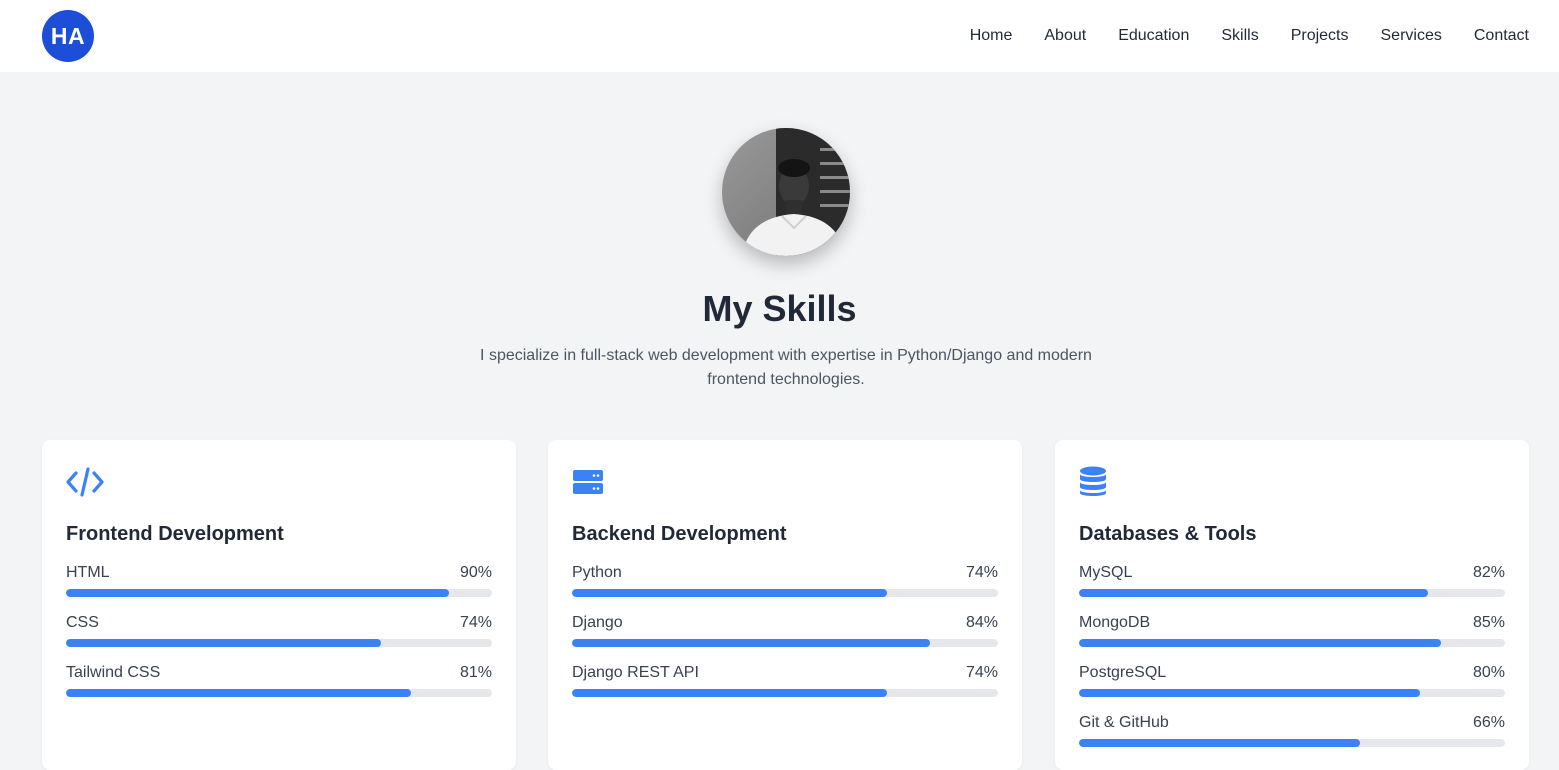  What do you see at coordinates (88, 572) in the screenshot?
I see `skill-name: HTML` at bounding box center [88, 572].